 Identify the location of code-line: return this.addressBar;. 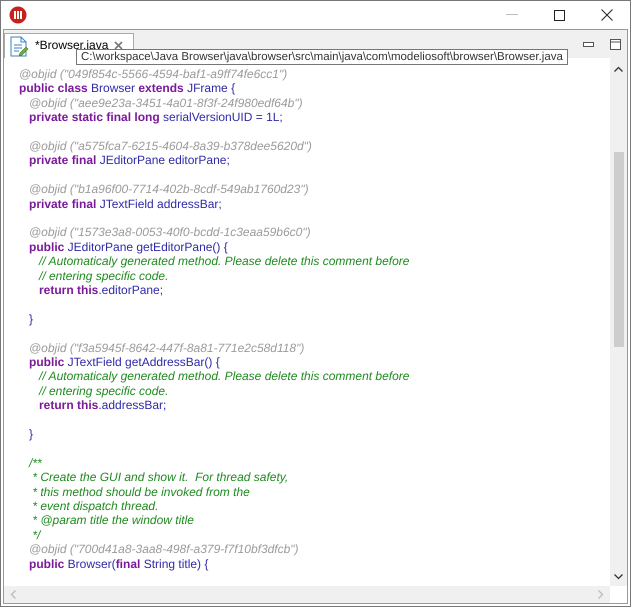
(103, 405).